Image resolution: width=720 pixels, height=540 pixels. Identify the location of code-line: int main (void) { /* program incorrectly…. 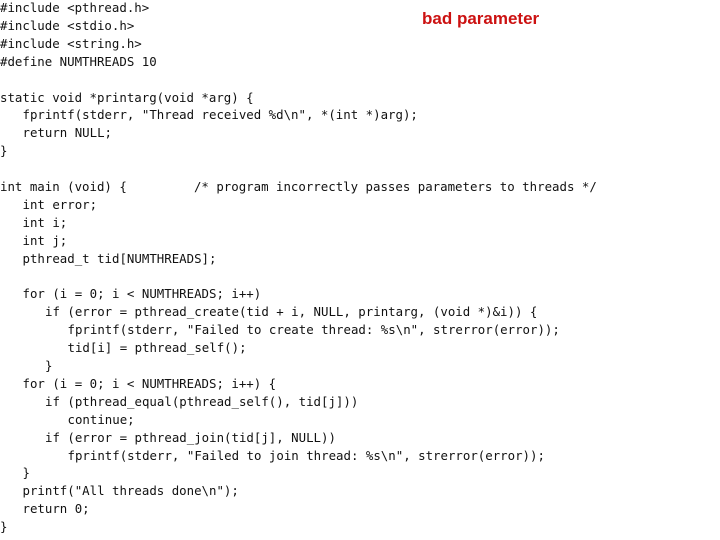
(298, 186).